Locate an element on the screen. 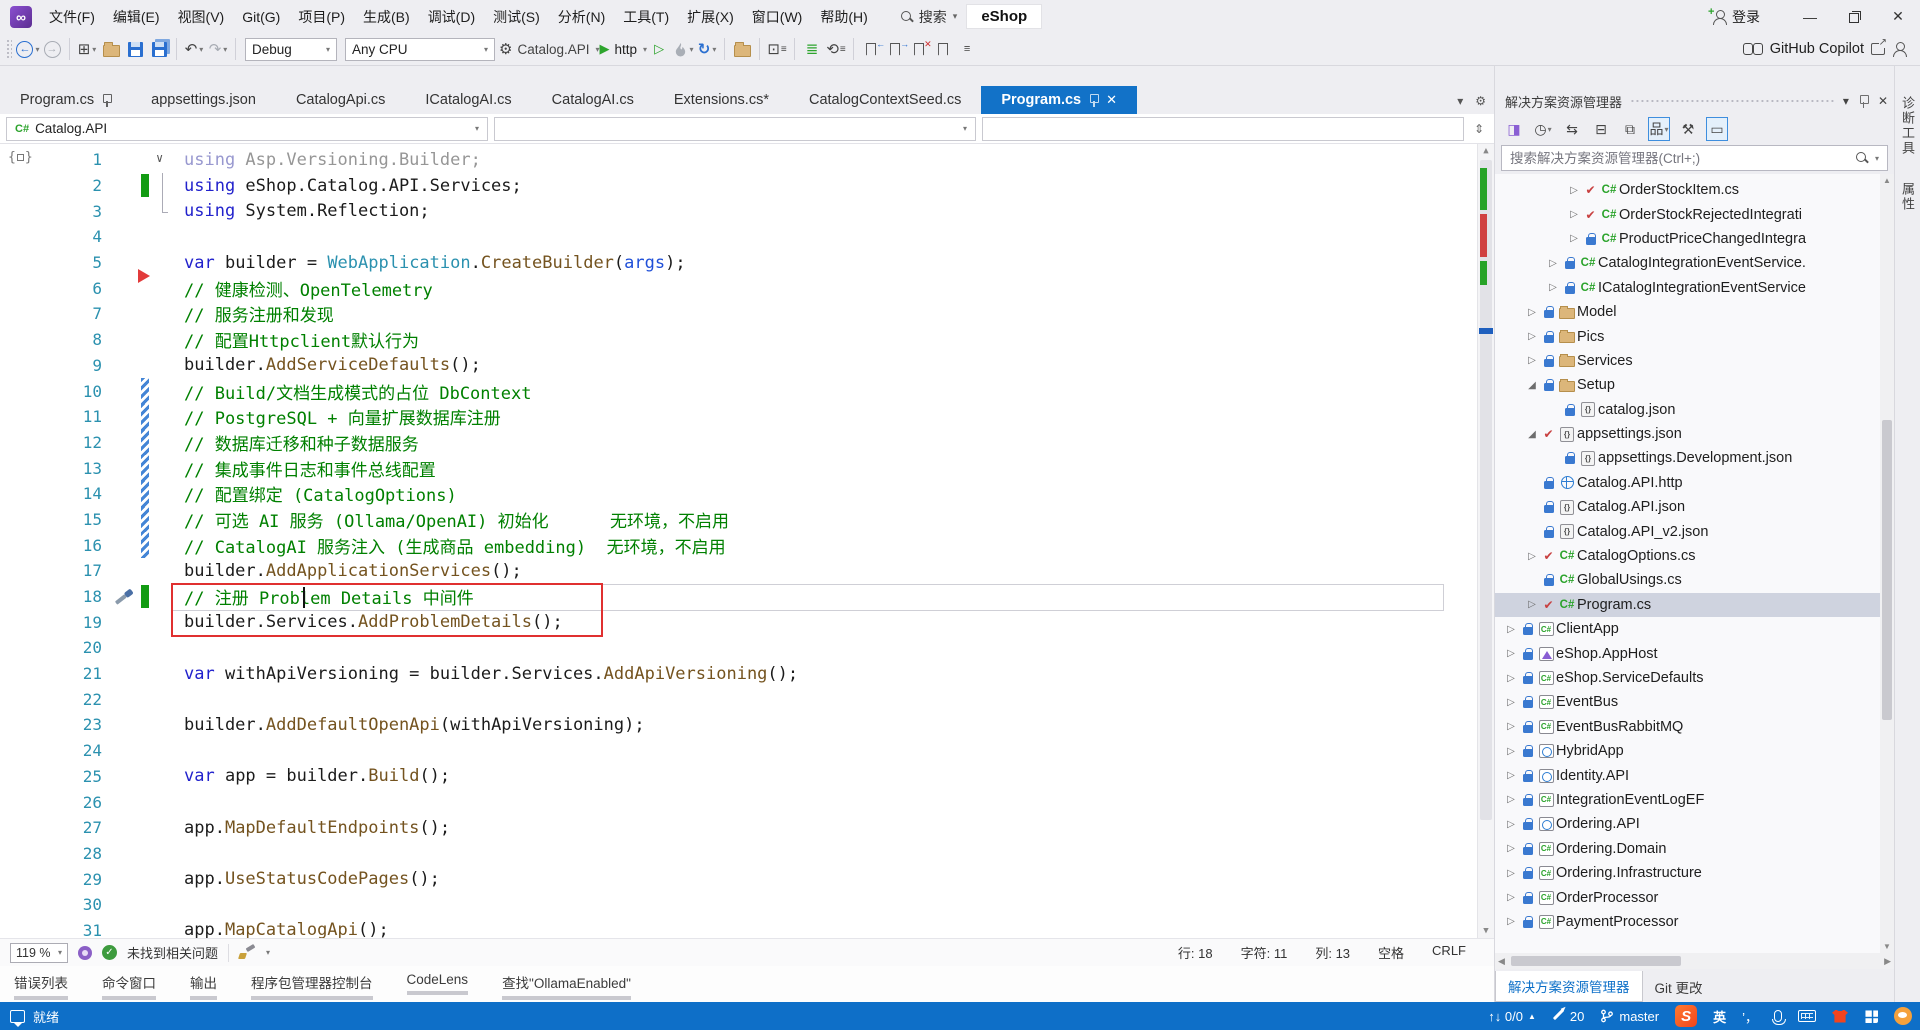 The image size is (1920, 1030). switch-views-icon: ◨ is located at coordinates (1514, 129).